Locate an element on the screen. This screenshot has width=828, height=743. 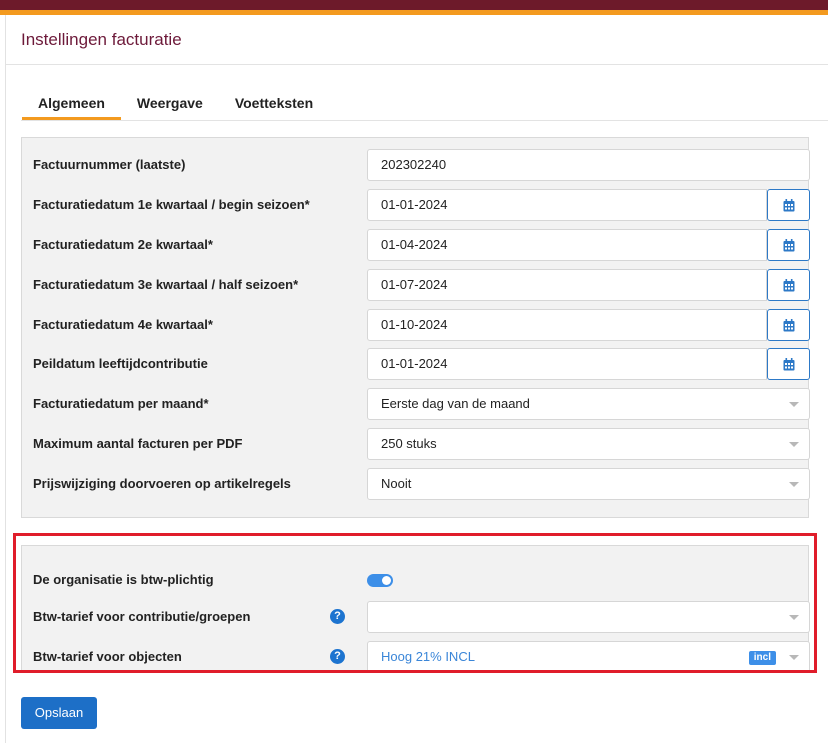
age-reference-input: 01-01-2024 is located at coordinates (567, 364).